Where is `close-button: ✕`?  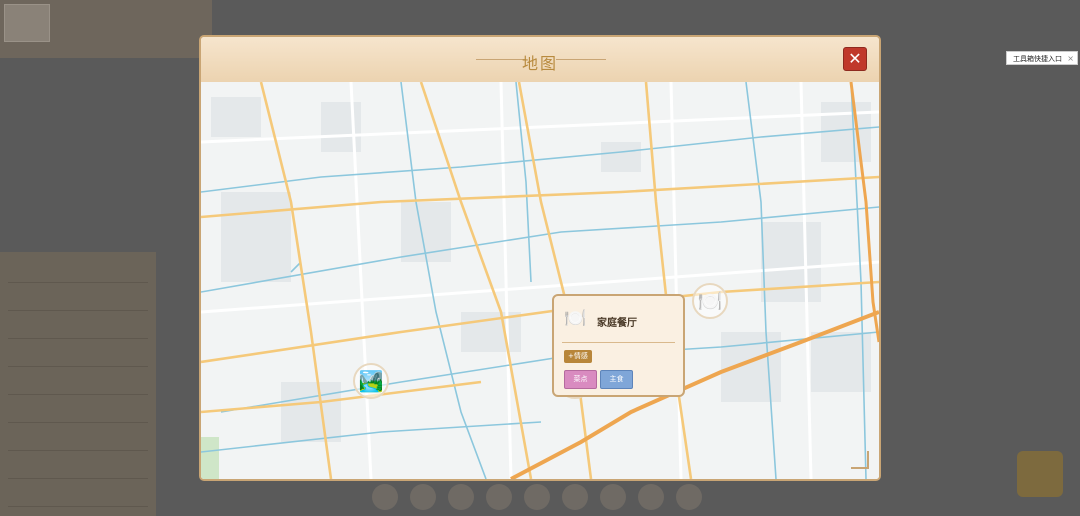
close-button: ✕ is located at coordinates (855, 59).